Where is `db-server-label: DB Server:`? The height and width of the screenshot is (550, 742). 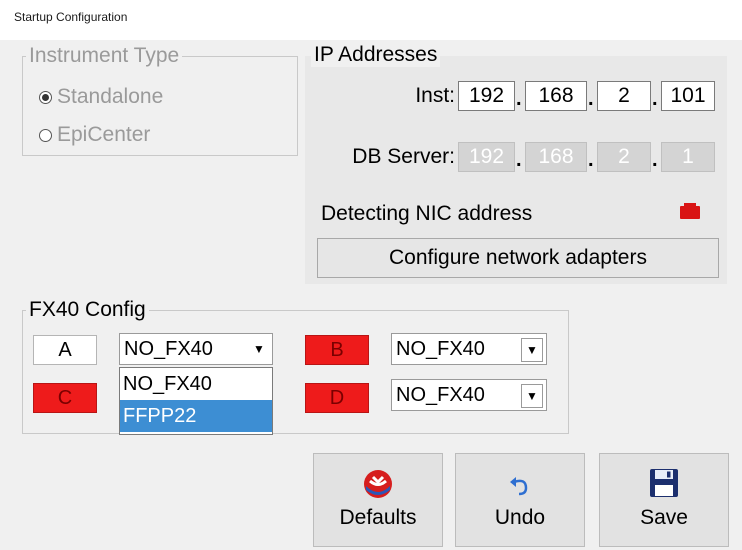 db-server-label: DB Server: is located at coordinates (403, 156).